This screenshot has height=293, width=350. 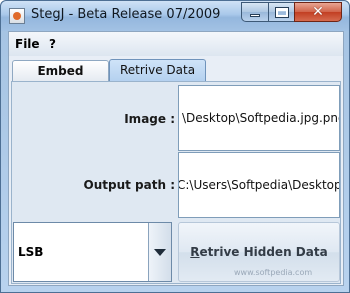 I want to click on chevron-down-icon, so click(x=160, y=252).